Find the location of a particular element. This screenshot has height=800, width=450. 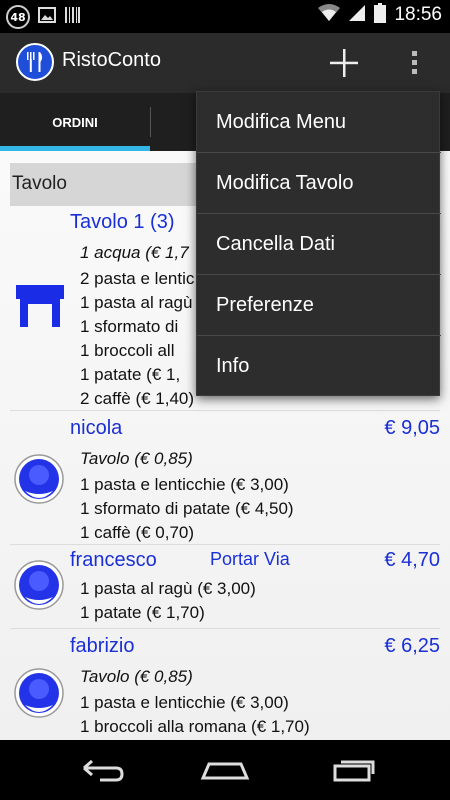

order-total: € 6,25 is located at coordinates (412, 646).